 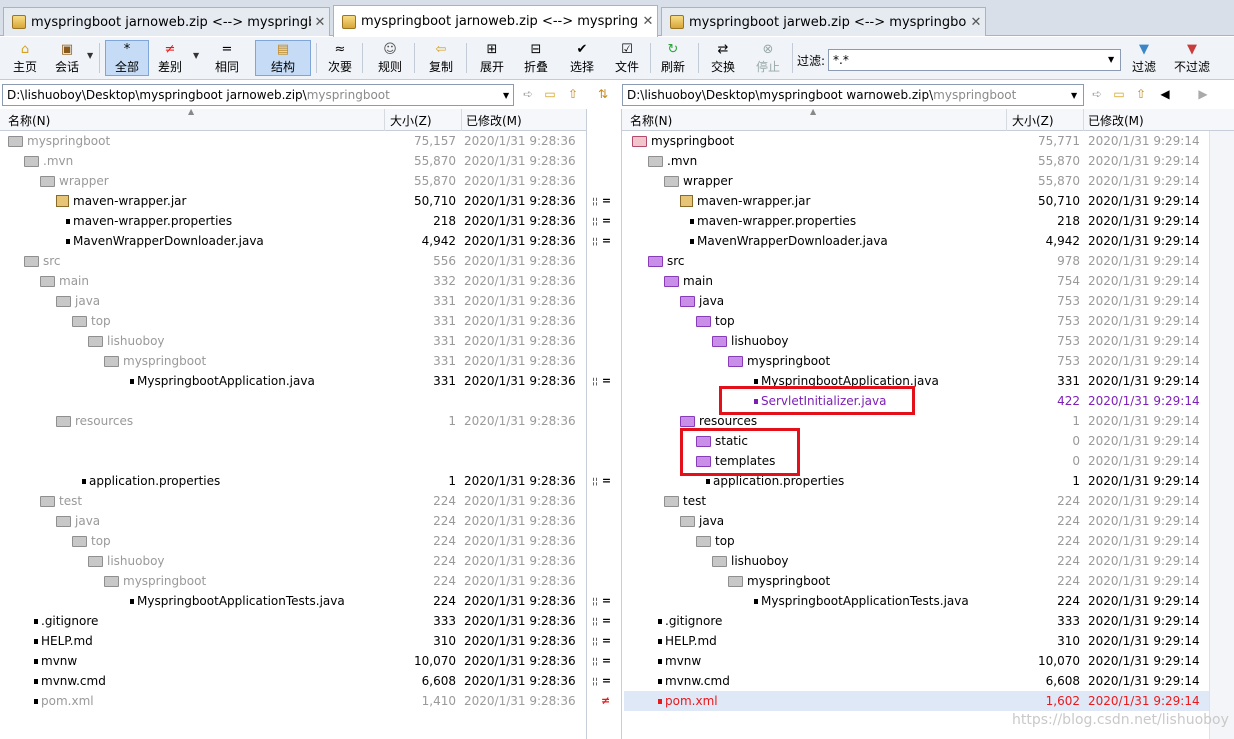 I want to click on tree-row: java 224 2020/1/31 9:28:36, so click(x=293, y=521).